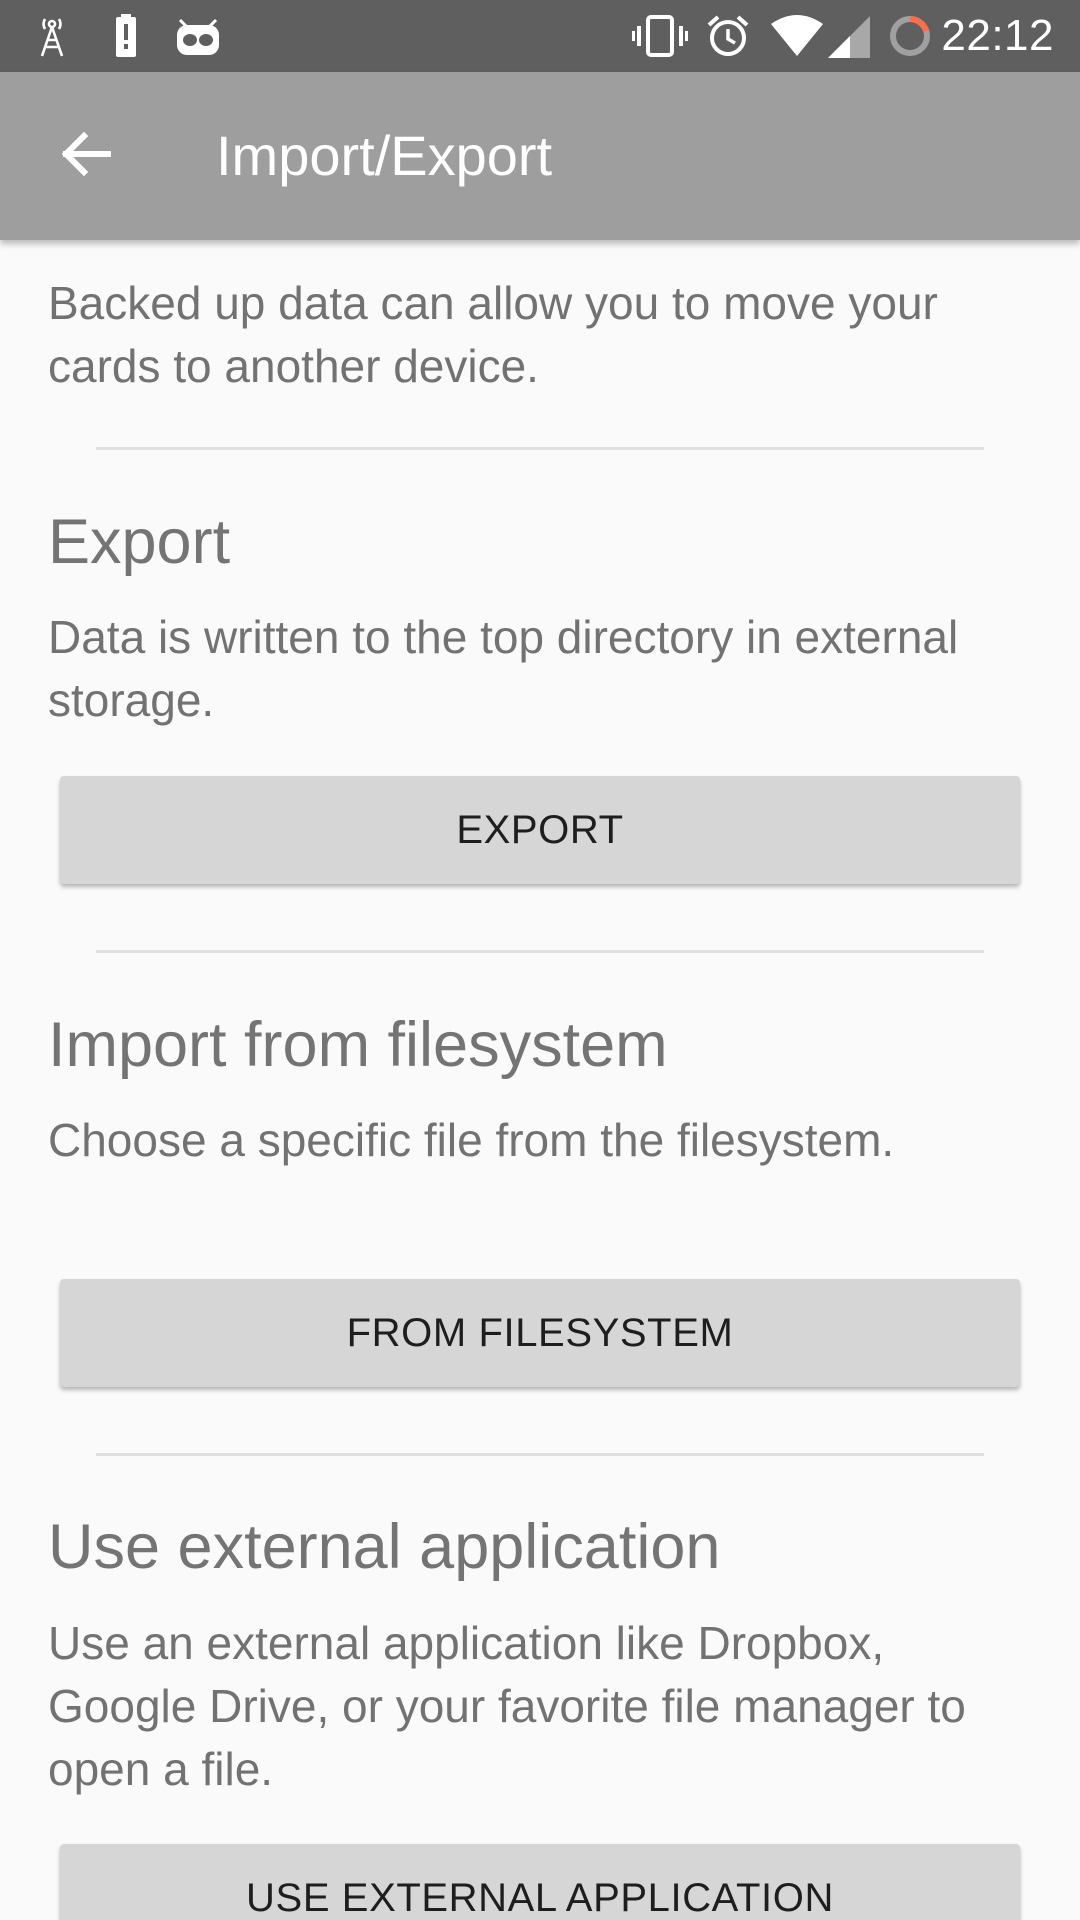 The image size is (1080, 1920). I want to click on status-time: 22:12, so click(997, 35).